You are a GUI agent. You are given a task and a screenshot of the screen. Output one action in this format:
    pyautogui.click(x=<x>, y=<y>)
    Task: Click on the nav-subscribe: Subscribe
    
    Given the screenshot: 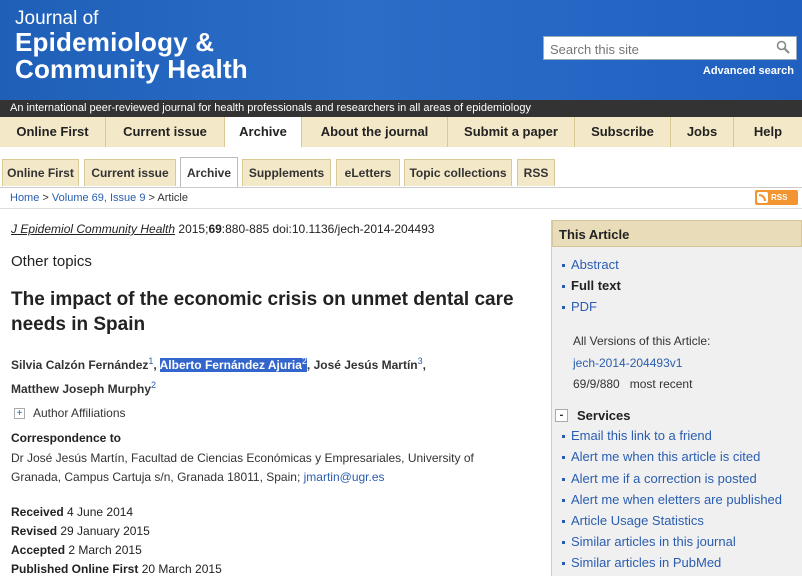 What is the action you would take?
    pyautogui.click(x=623, y=132)
    